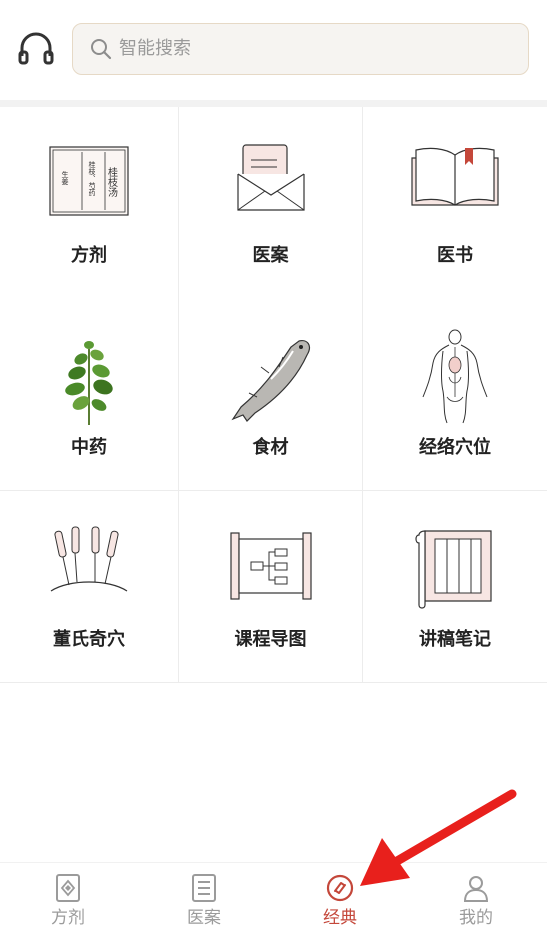 The width and height of the screenshot is (547, 939). What do you see at coordinates (204, 888) in the screenshot?
I see `document-tab-icon` at bounding box center [204, 888].